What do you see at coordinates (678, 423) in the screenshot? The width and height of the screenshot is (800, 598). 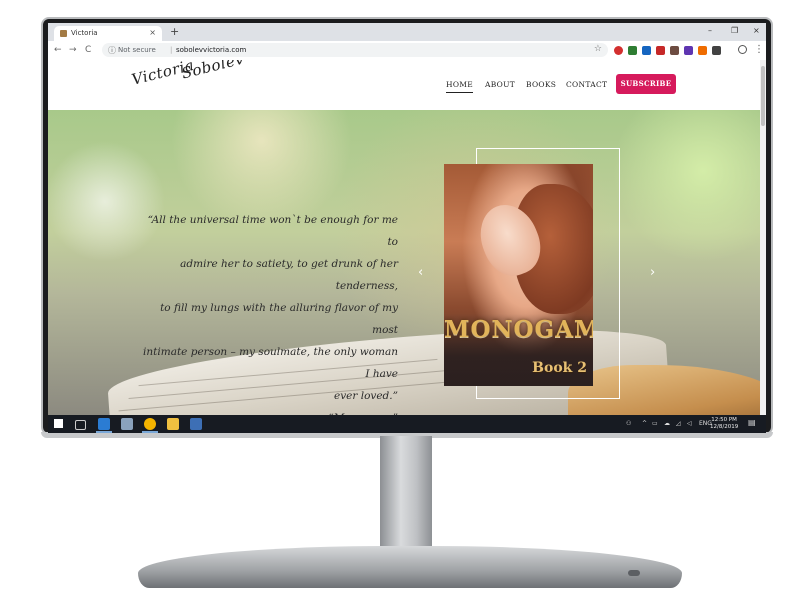 I see `network-icon: ◿` at bounding box center [678, 423].